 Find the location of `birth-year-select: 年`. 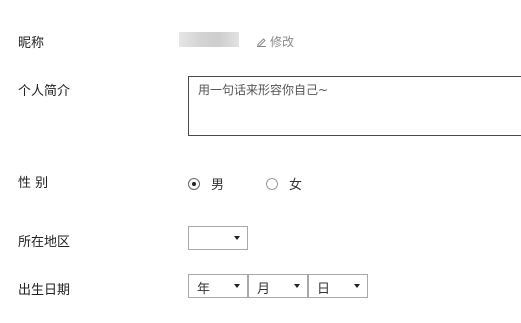

birth-year-select: 年 is located at coordinates (218, 286).